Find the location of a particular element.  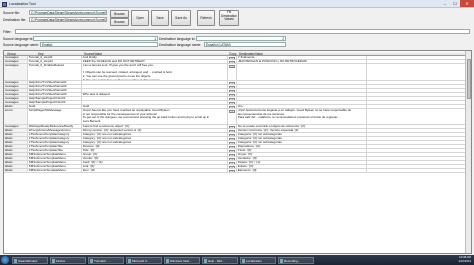

source-value-cell: Gold is located at coordinates (155, 106).